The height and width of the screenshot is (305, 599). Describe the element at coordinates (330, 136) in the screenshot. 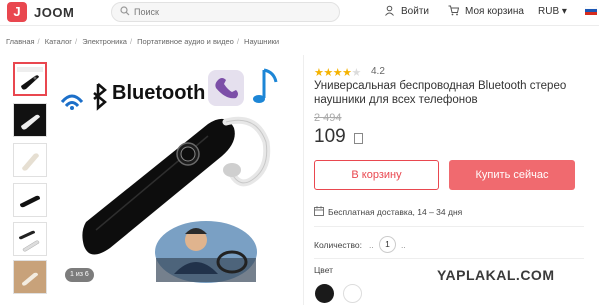

I see `current-price: 109` at that location.